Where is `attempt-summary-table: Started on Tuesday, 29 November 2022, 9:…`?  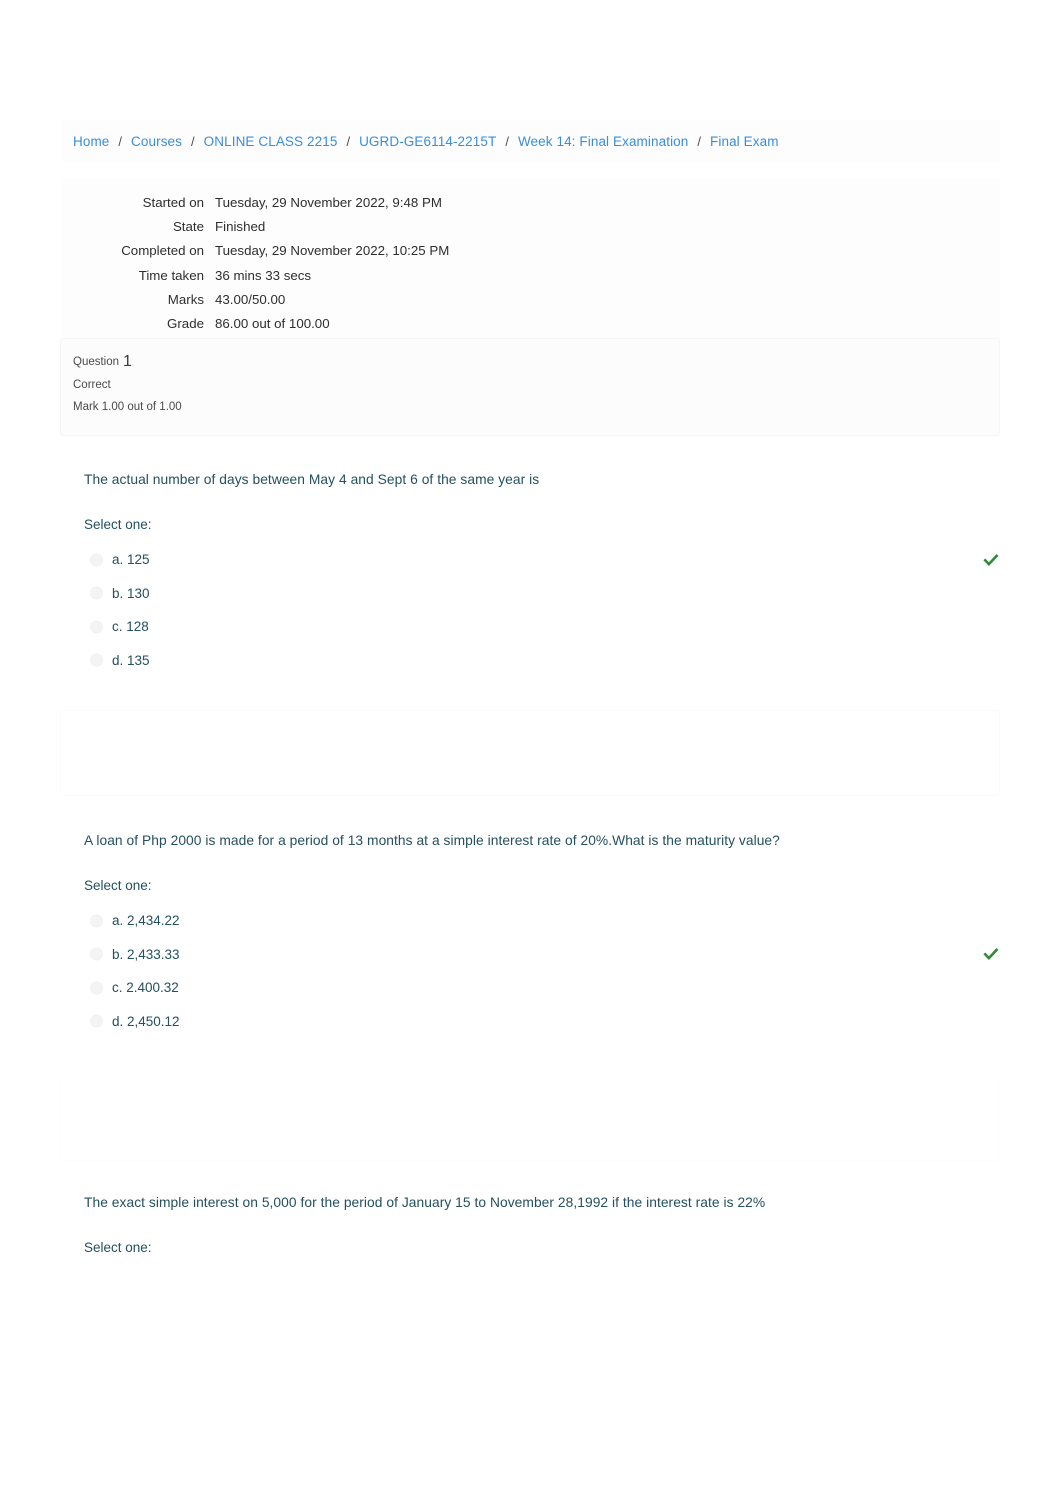
attempt-summary-table: Started on Tuesday, 29 November 2022, 9:… is located at coordinates (531, 264).